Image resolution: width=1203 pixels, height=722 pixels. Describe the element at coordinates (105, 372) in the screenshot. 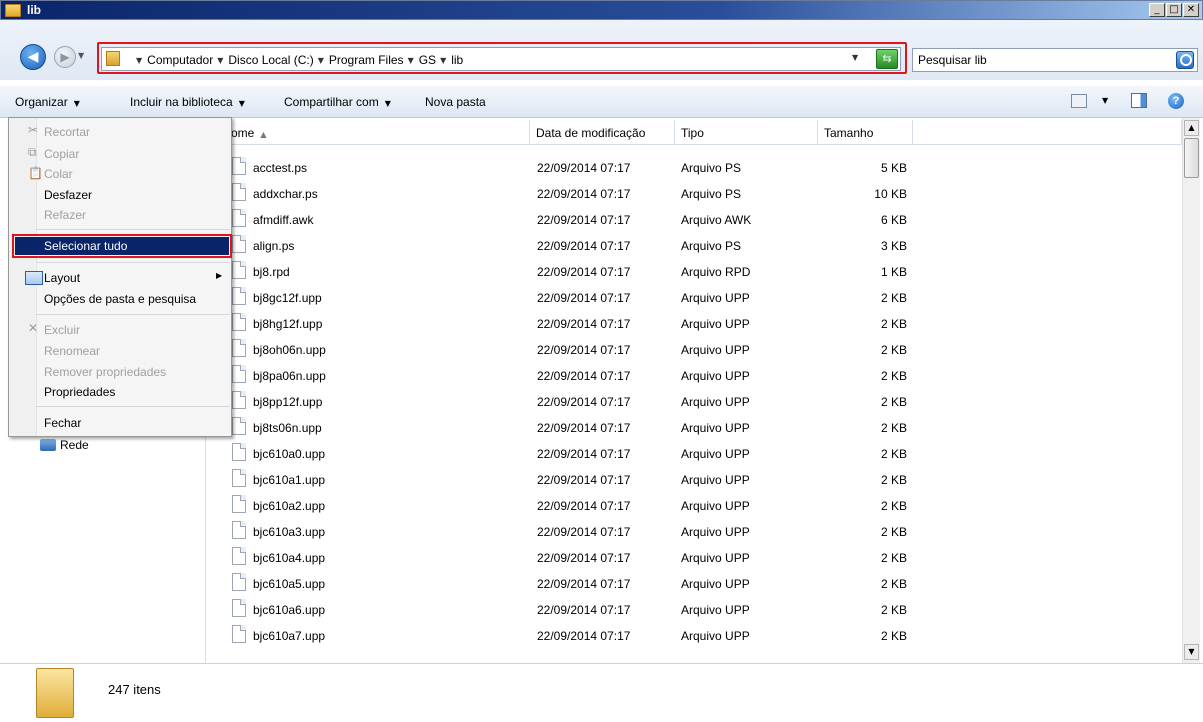

I see `menu-item-remove-properties: Remover propriedades` at that location.